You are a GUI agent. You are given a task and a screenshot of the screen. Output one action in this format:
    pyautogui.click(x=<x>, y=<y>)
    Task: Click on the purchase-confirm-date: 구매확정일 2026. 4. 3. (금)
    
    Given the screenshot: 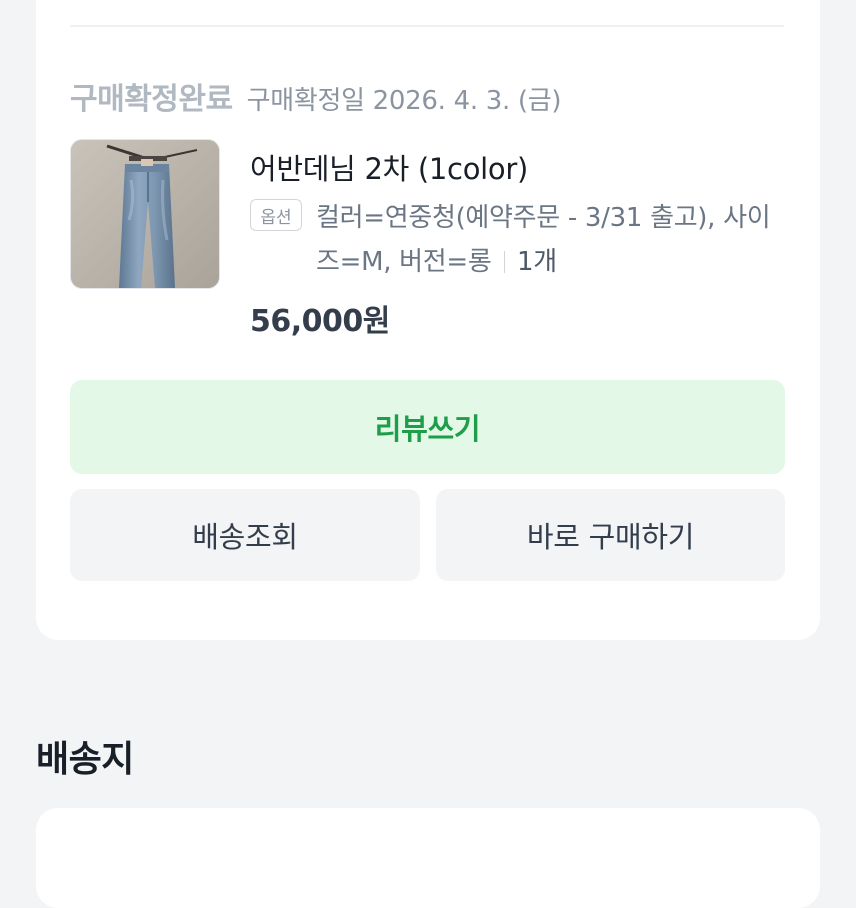 What is the action you would take?
    pyautogui.click(x=404, y=101)
    